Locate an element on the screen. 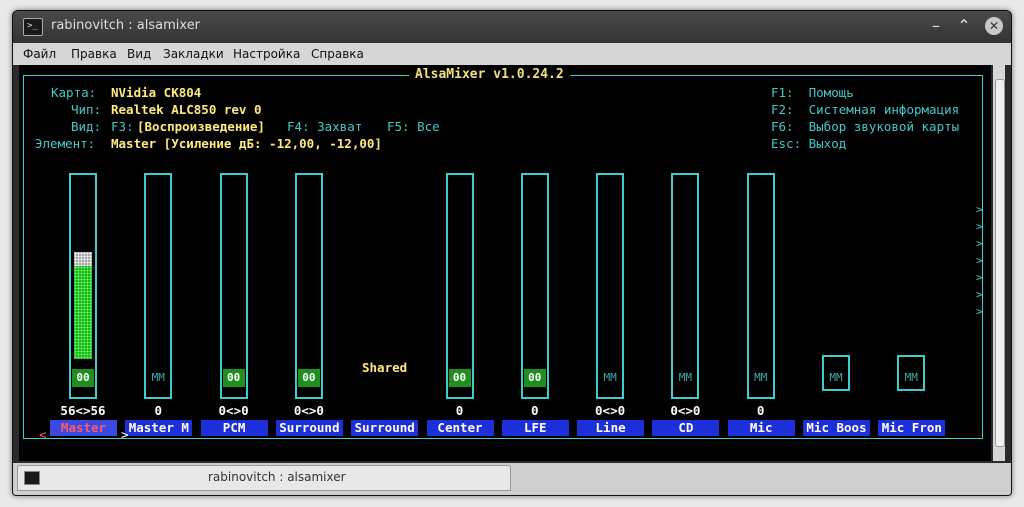  help-f2: F2: Системная информация is located at coordinates (865, 109).